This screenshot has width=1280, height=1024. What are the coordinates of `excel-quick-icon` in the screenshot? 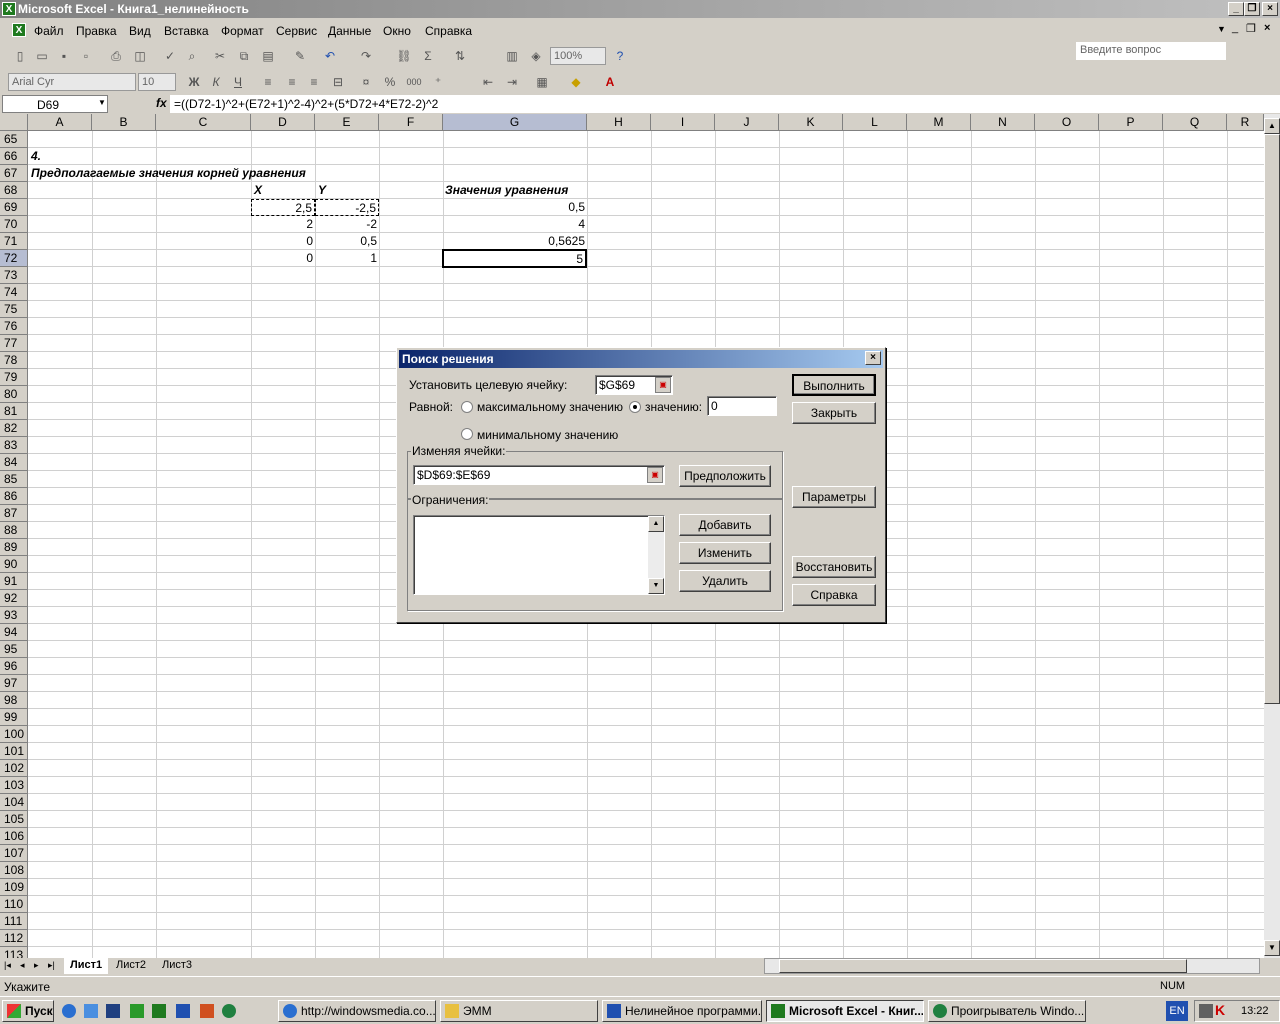 It's located at (159, 1011).